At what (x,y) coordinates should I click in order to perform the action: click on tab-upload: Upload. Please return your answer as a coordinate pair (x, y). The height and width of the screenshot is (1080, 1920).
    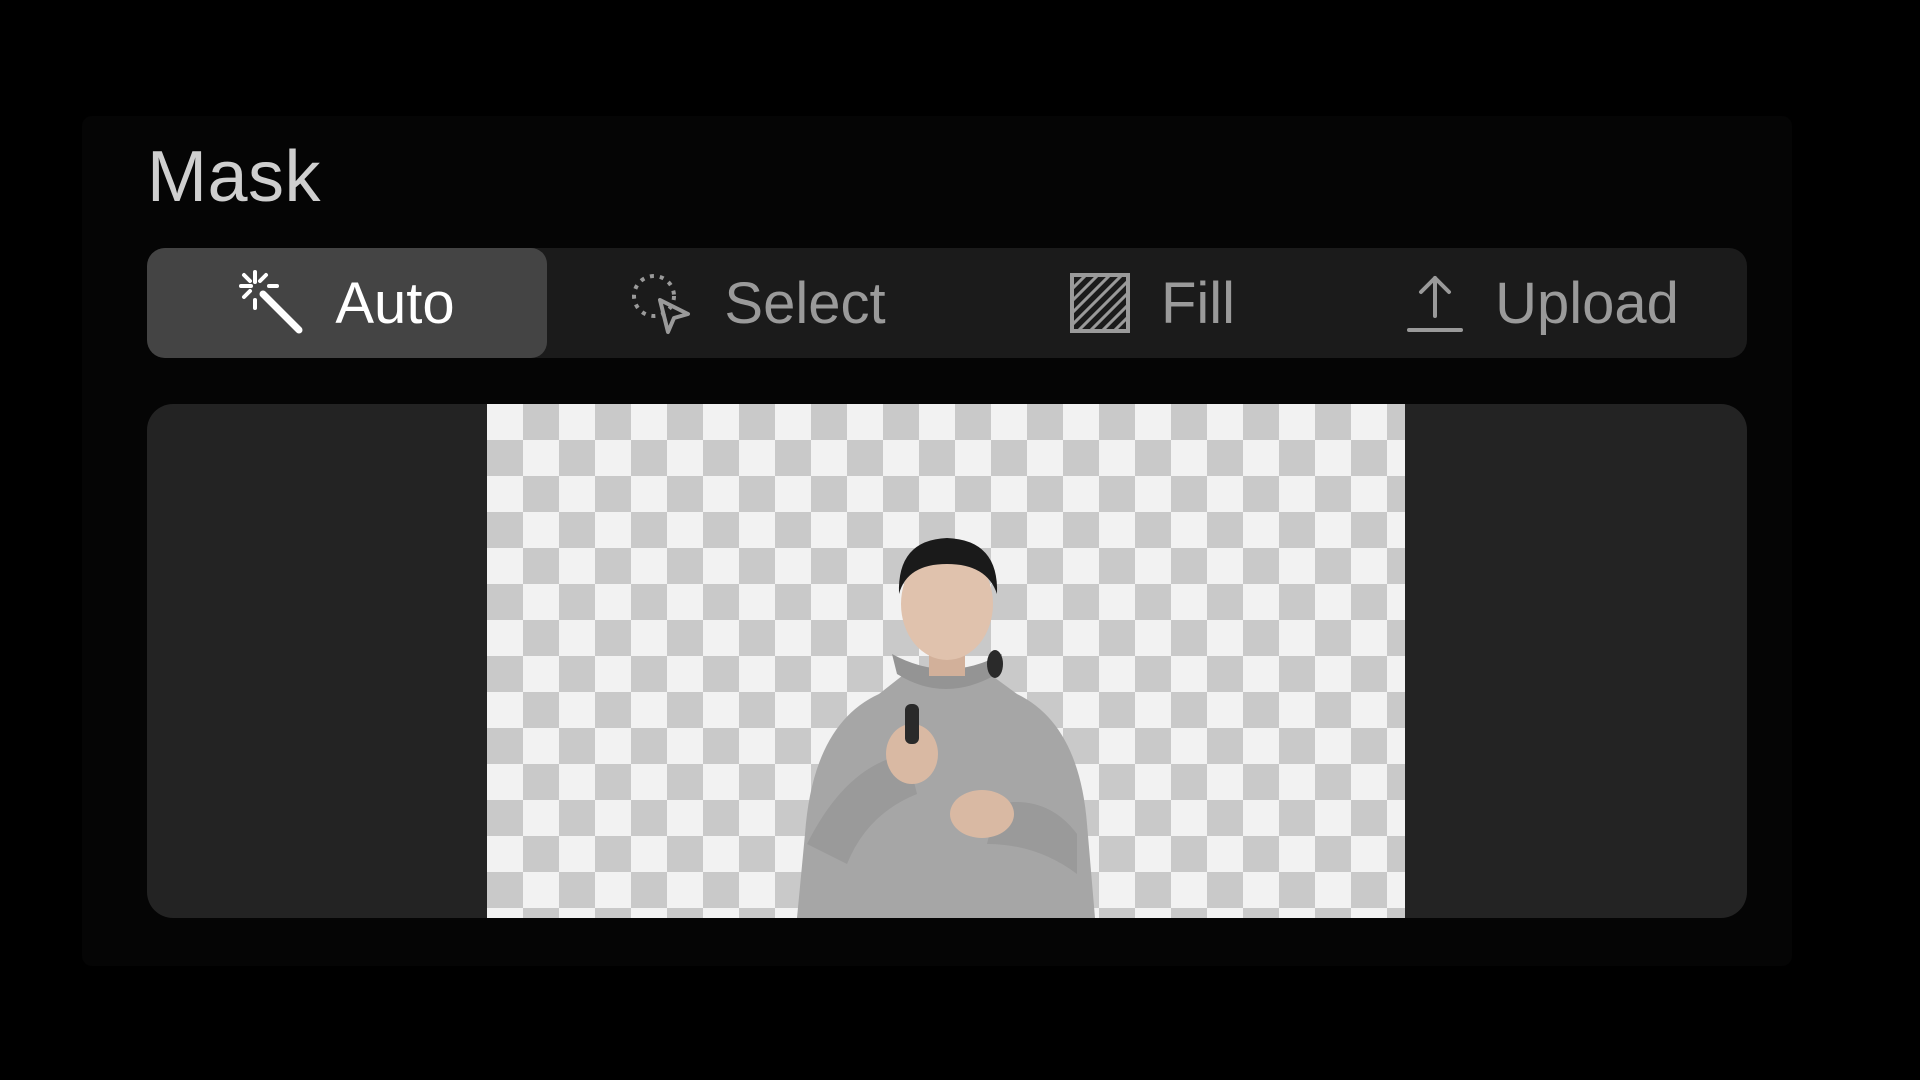
    Looking at the image, I should click on (1542, 303).